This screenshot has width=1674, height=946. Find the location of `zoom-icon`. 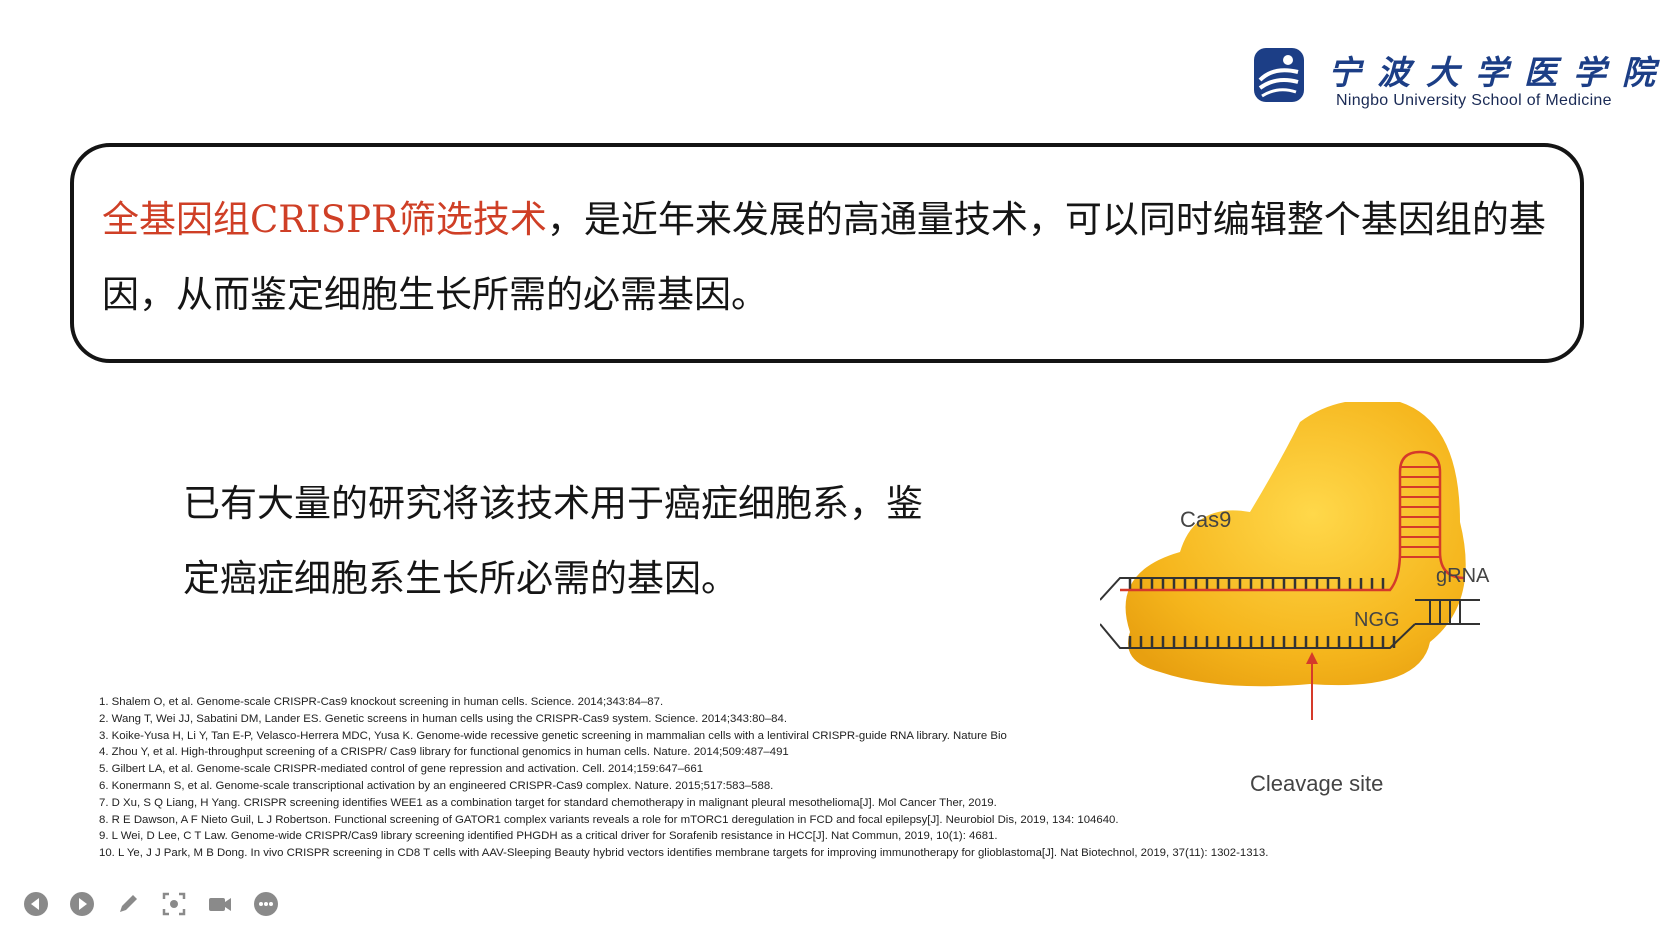

zoom-icon is located at coordinates (174, 904).